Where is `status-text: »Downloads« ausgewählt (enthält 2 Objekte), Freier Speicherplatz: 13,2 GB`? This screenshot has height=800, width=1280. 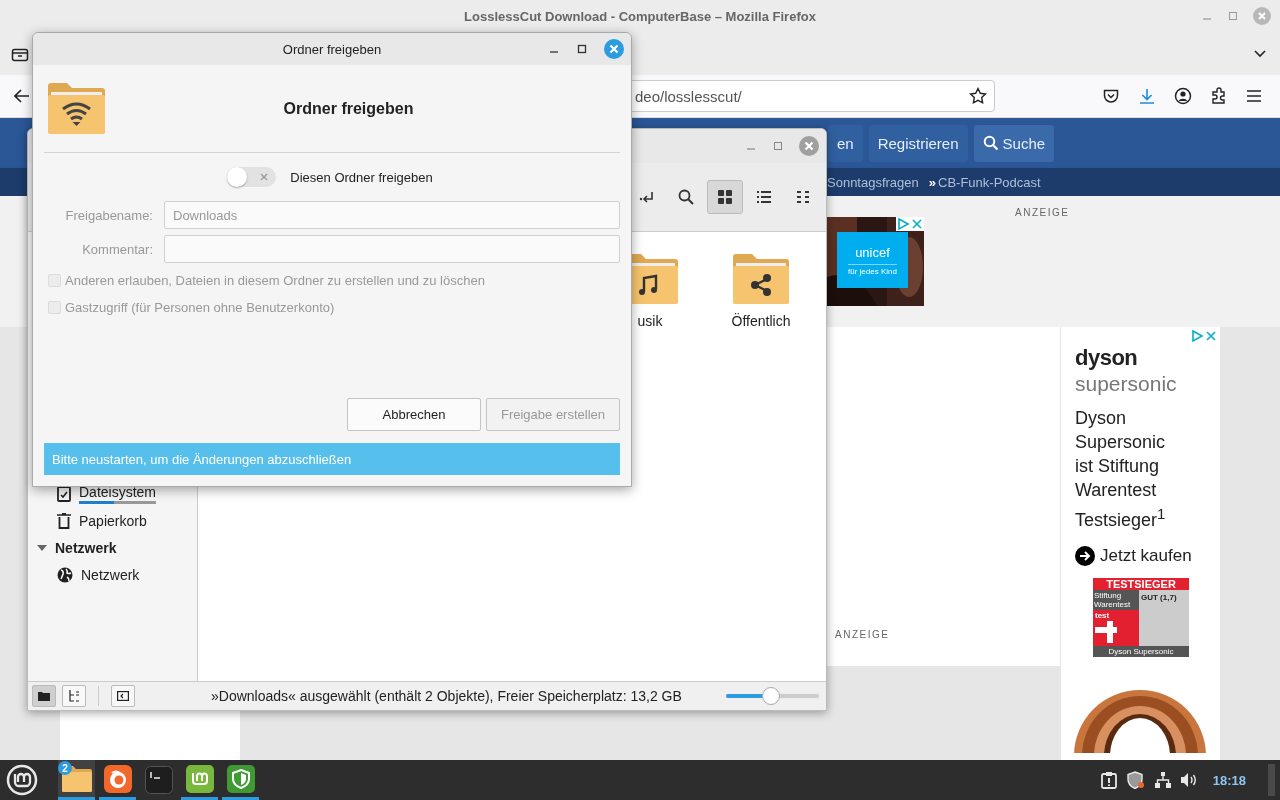 status-text: »Downloads« ausgewählt (enthält 2 Objekte), Freier Speicherplatz: 13,2 GB is located at coordinates (446, 696).